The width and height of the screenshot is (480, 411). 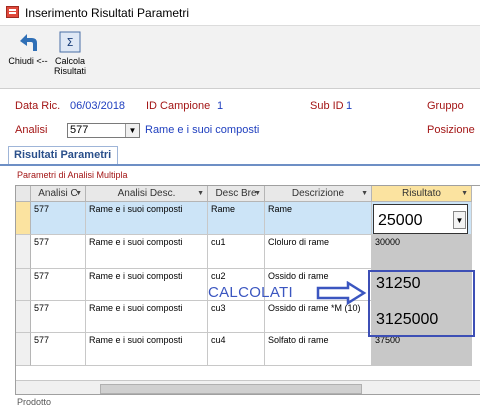 What do you see at coordinates (422, 194) in the screenshot?
I see `column-header-risultato: Risultato ▼` at bounding box center [422, 194].